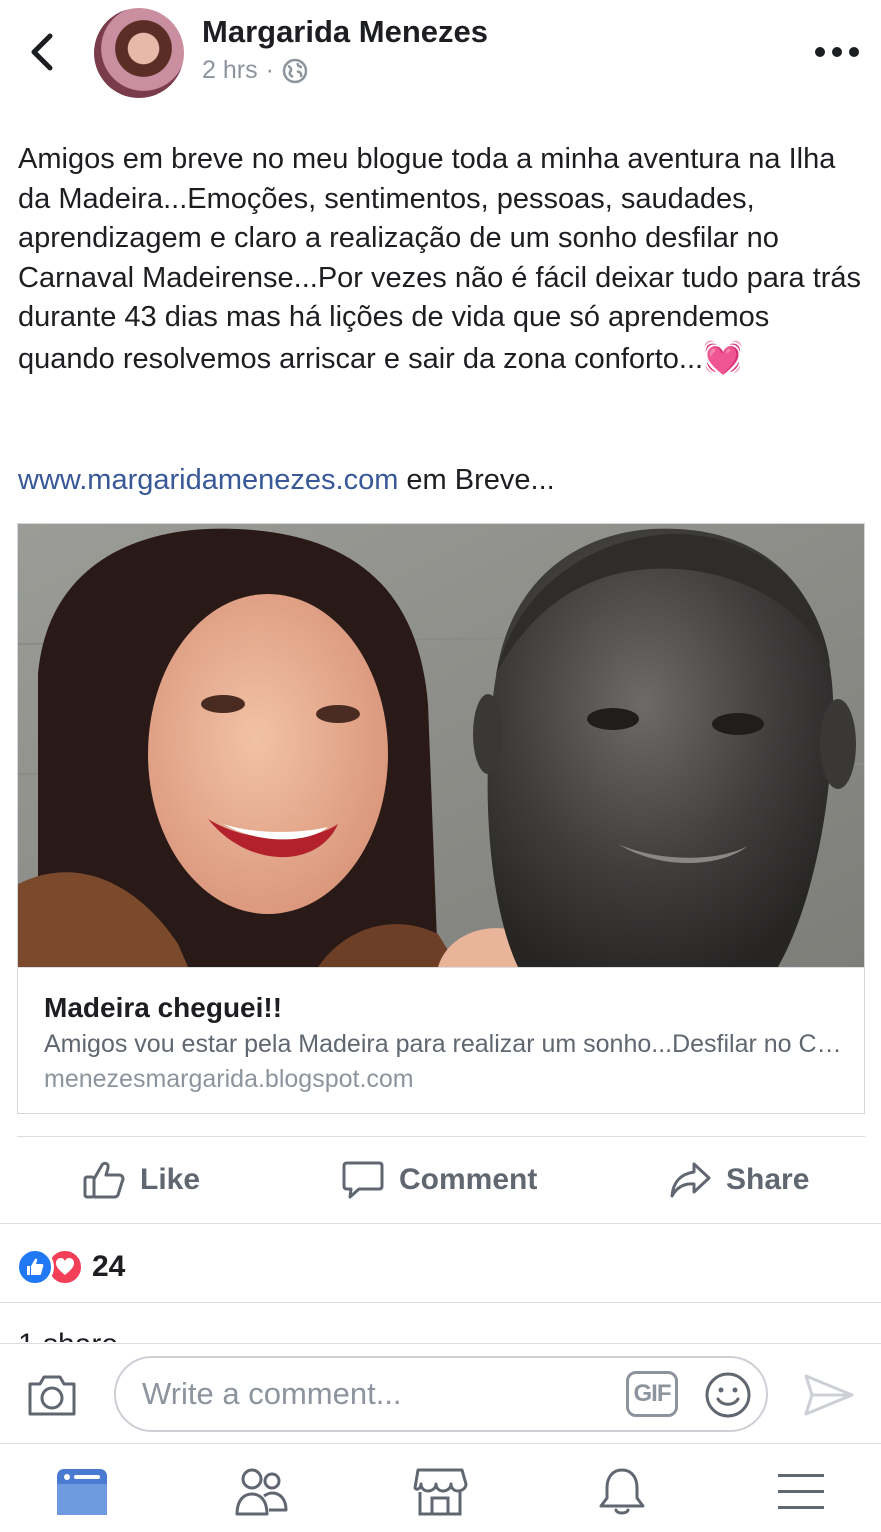  I want to click on marketplace-icon, so click(440, 1492).